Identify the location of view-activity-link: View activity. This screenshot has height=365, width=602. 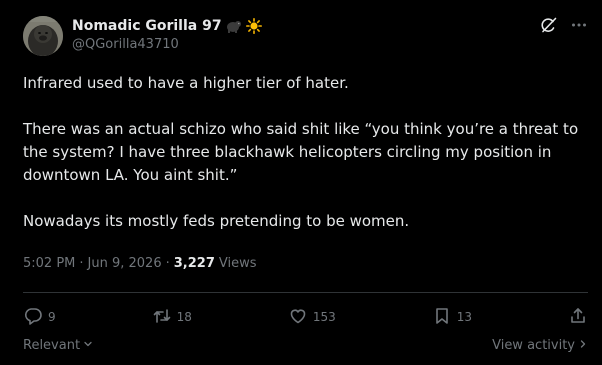
(540, 345).